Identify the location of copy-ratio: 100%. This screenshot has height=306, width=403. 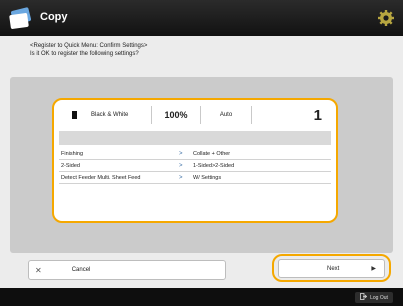
(176, 115).